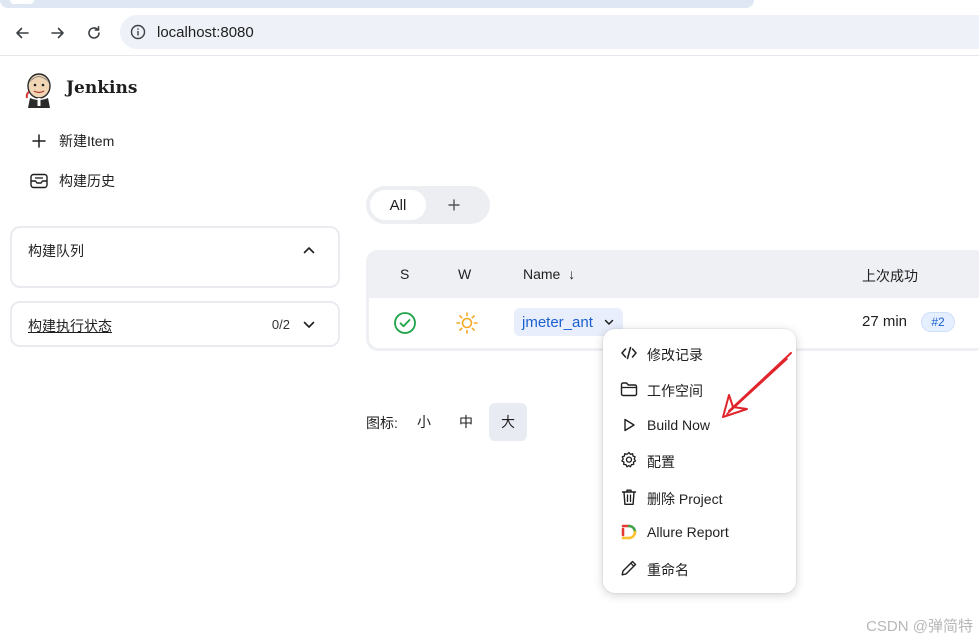 This screenshot has height=643, width=979. I want to click on sidebar-item-build-history: 构建历史, so click(72, 181).